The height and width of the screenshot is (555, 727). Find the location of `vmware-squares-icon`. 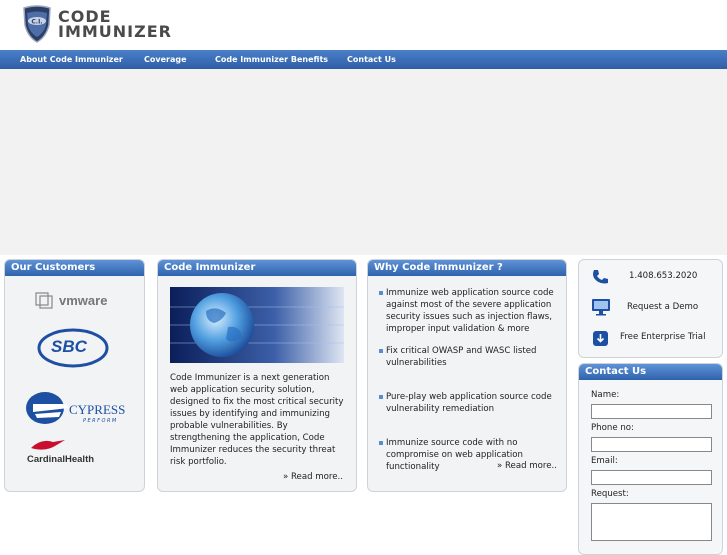

vmware-squares-icon is located at coordinates (44, 300).